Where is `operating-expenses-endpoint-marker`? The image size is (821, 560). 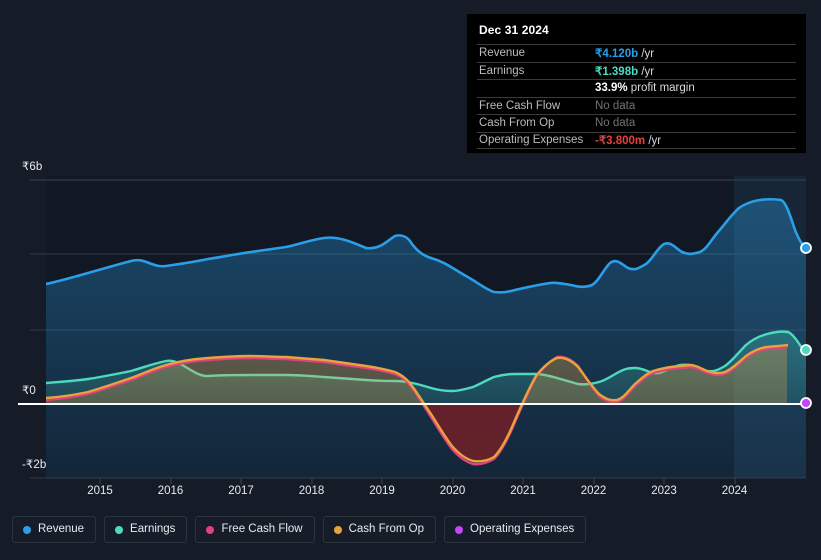 operating-expenses-endpoint-marker is located at coordinates (806, 403).